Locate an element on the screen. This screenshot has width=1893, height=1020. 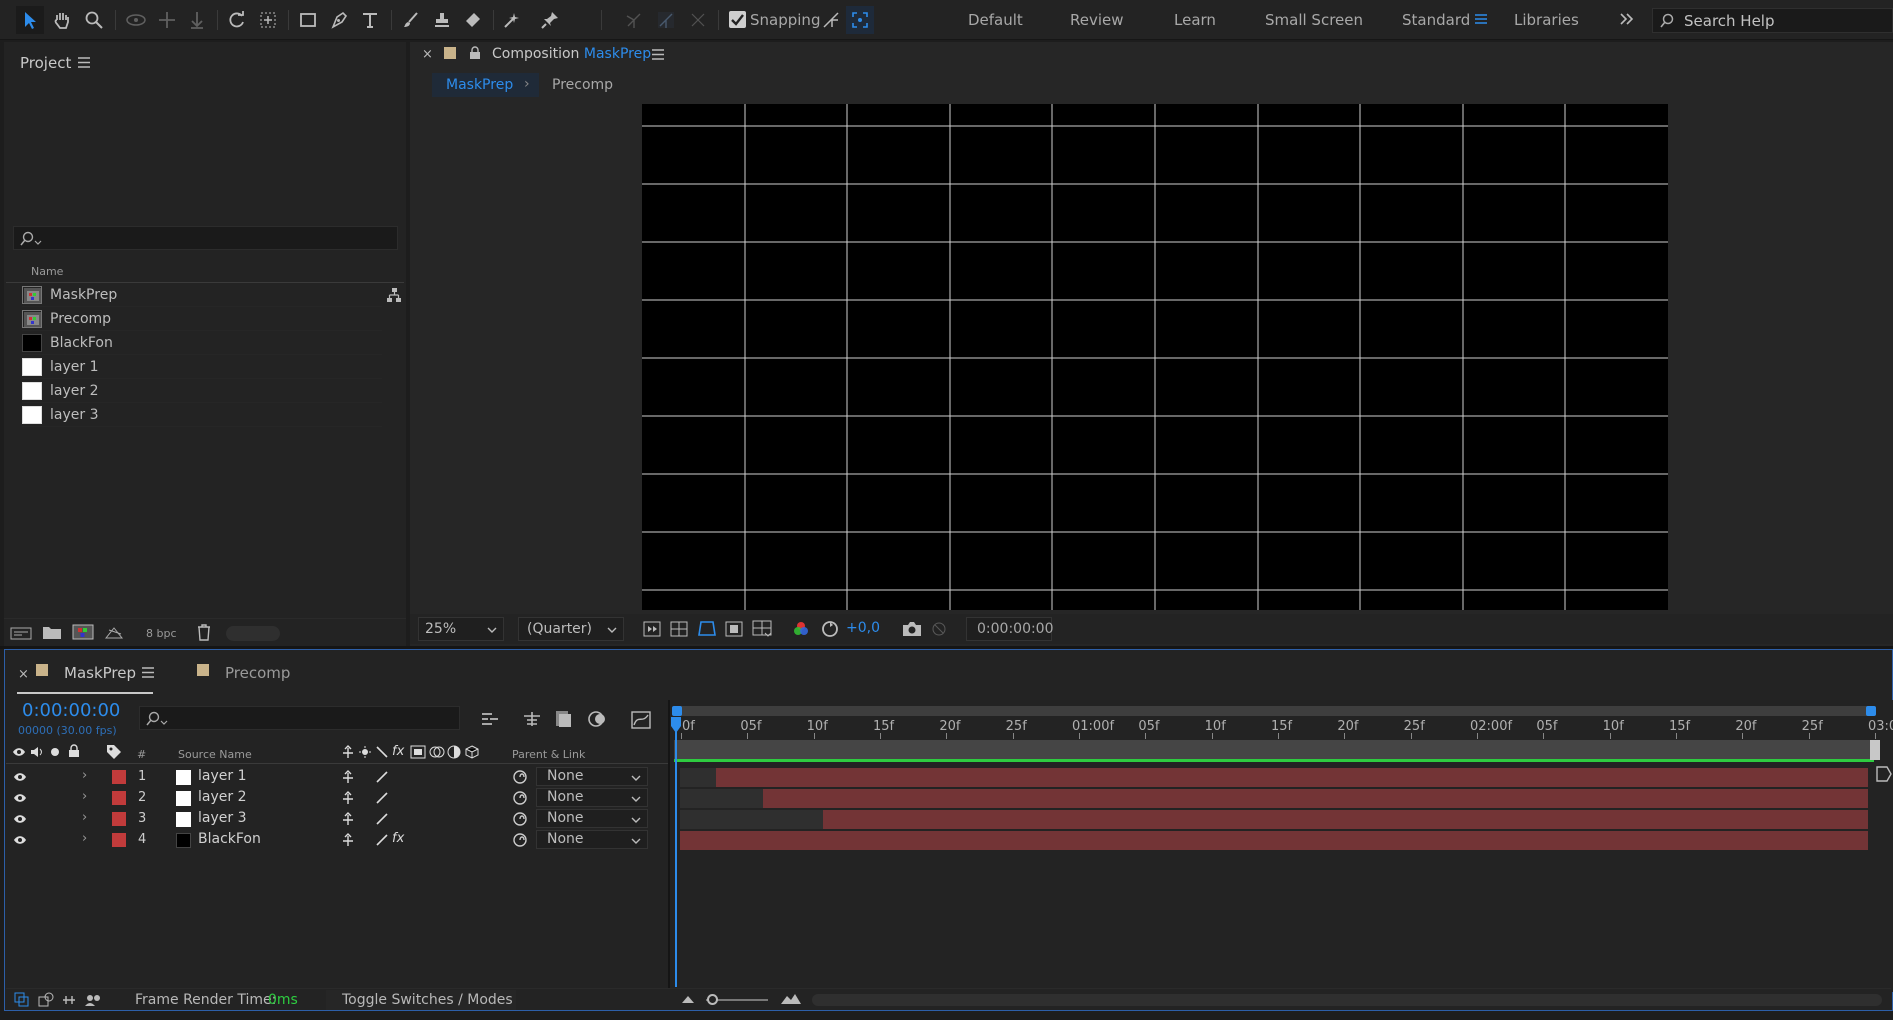
project-item: BlackFon is located at coordinates (202, 343).